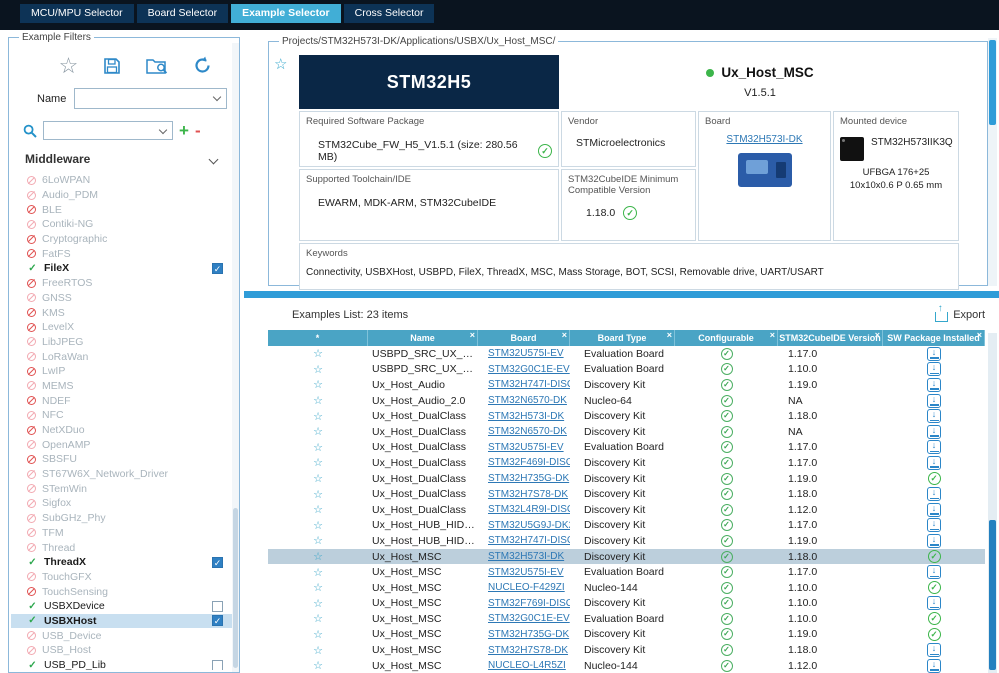 The height and width of the screenshot is (673, 999). What do you see at coordinates (202, 65) in the screenshot?
I see `reset-filters-icon` at bounding box center [202, 65].